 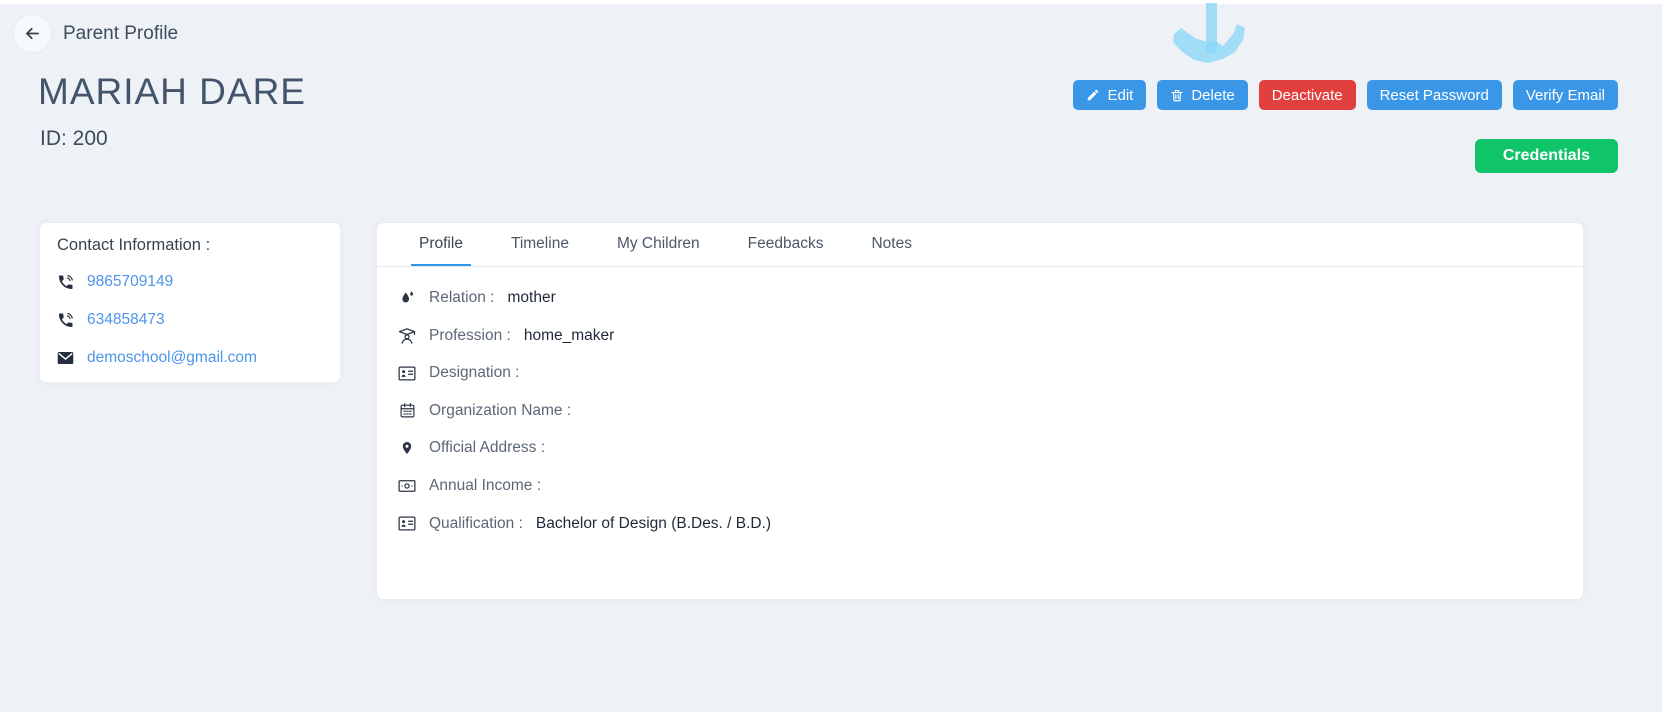 What do you see at coordinates (65, 358) in the screenshot?
I see `email-icon` at bounding box center [65, 358].